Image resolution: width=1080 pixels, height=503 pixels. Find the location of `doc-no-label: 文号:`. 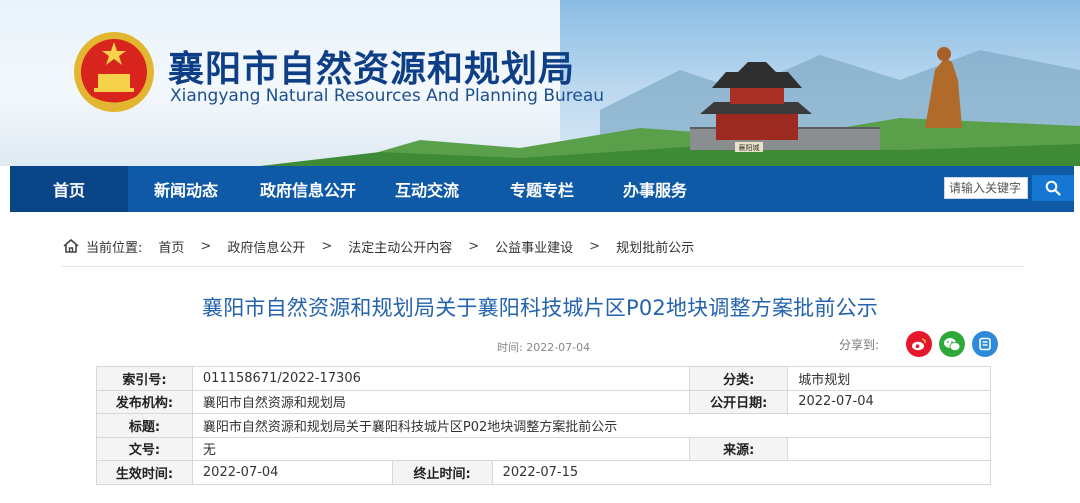

doc-no-label: 文号: is located at coordinates (144, 448).